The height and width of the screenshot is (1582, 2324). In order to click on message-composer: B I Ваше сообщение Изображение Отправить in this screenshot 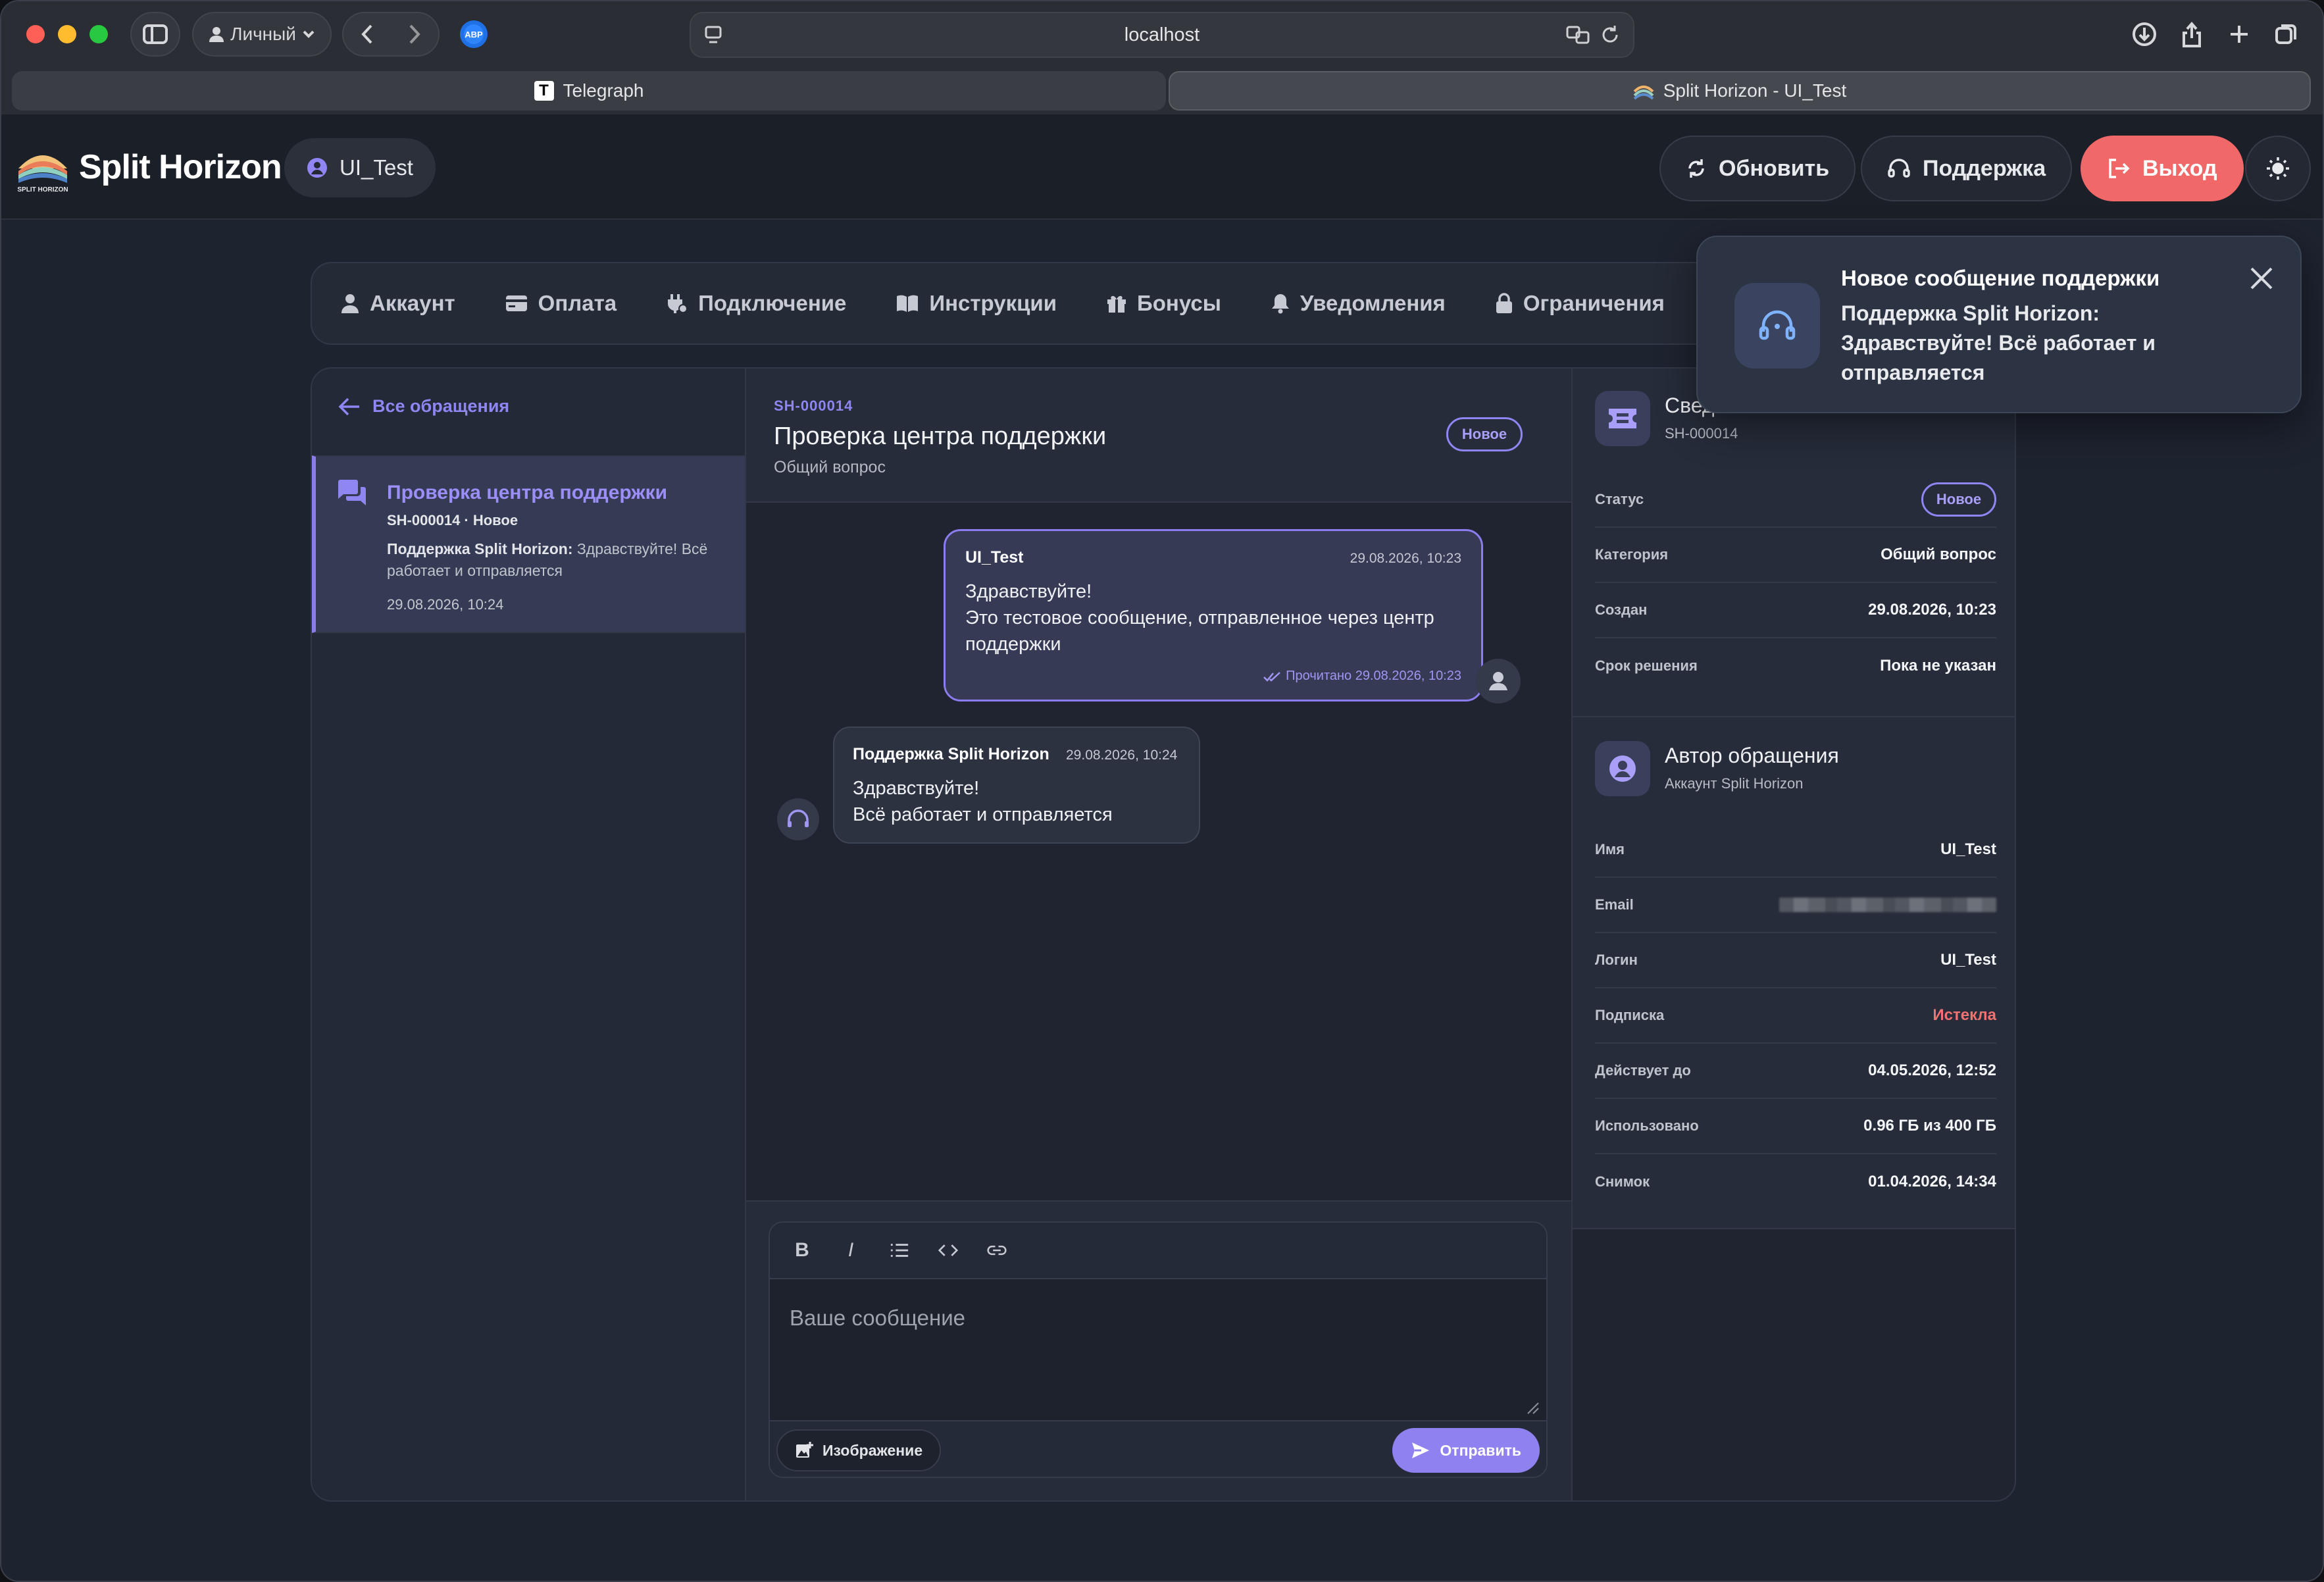, I will do `click(1158, 1349)`.